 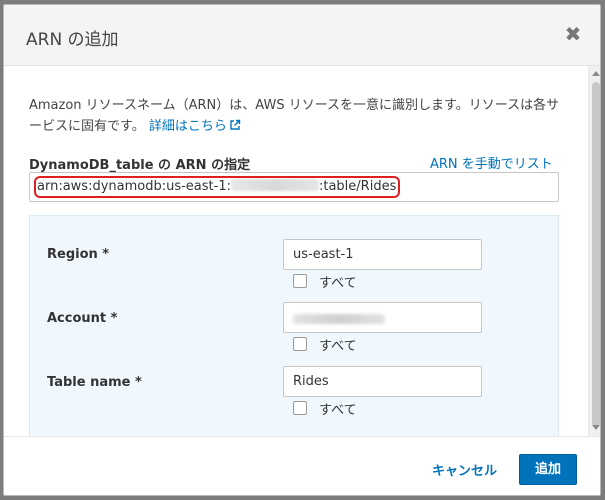 I want to click on account-input, so click(x=382, y=317).